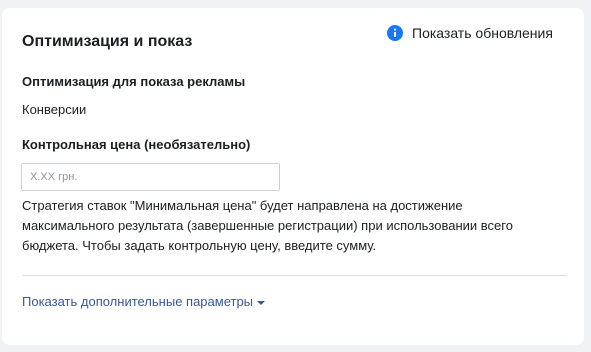 This screenshot has height=352, width=591. I want to click on show-updates-label: Показать обновления, so click(482, 33).